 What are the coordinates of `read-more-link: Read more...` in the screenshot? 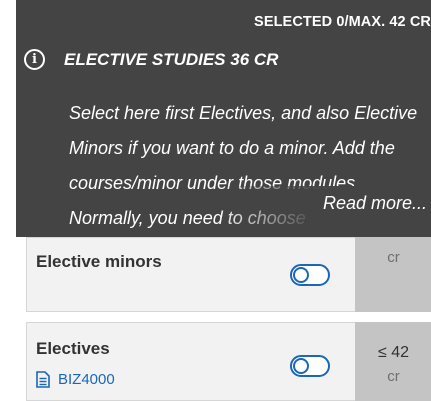 It's located at (375, 203).